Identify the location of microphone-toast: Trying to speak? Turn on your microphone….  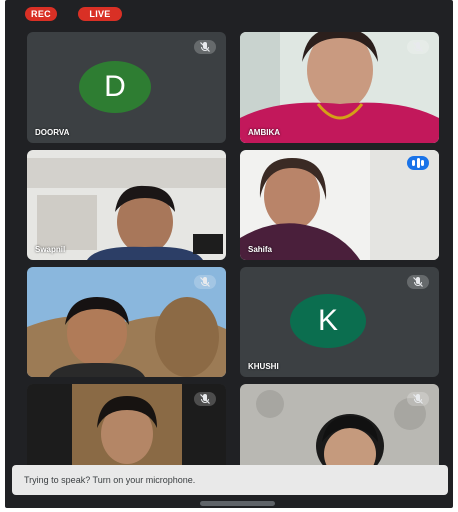
(230, 480).